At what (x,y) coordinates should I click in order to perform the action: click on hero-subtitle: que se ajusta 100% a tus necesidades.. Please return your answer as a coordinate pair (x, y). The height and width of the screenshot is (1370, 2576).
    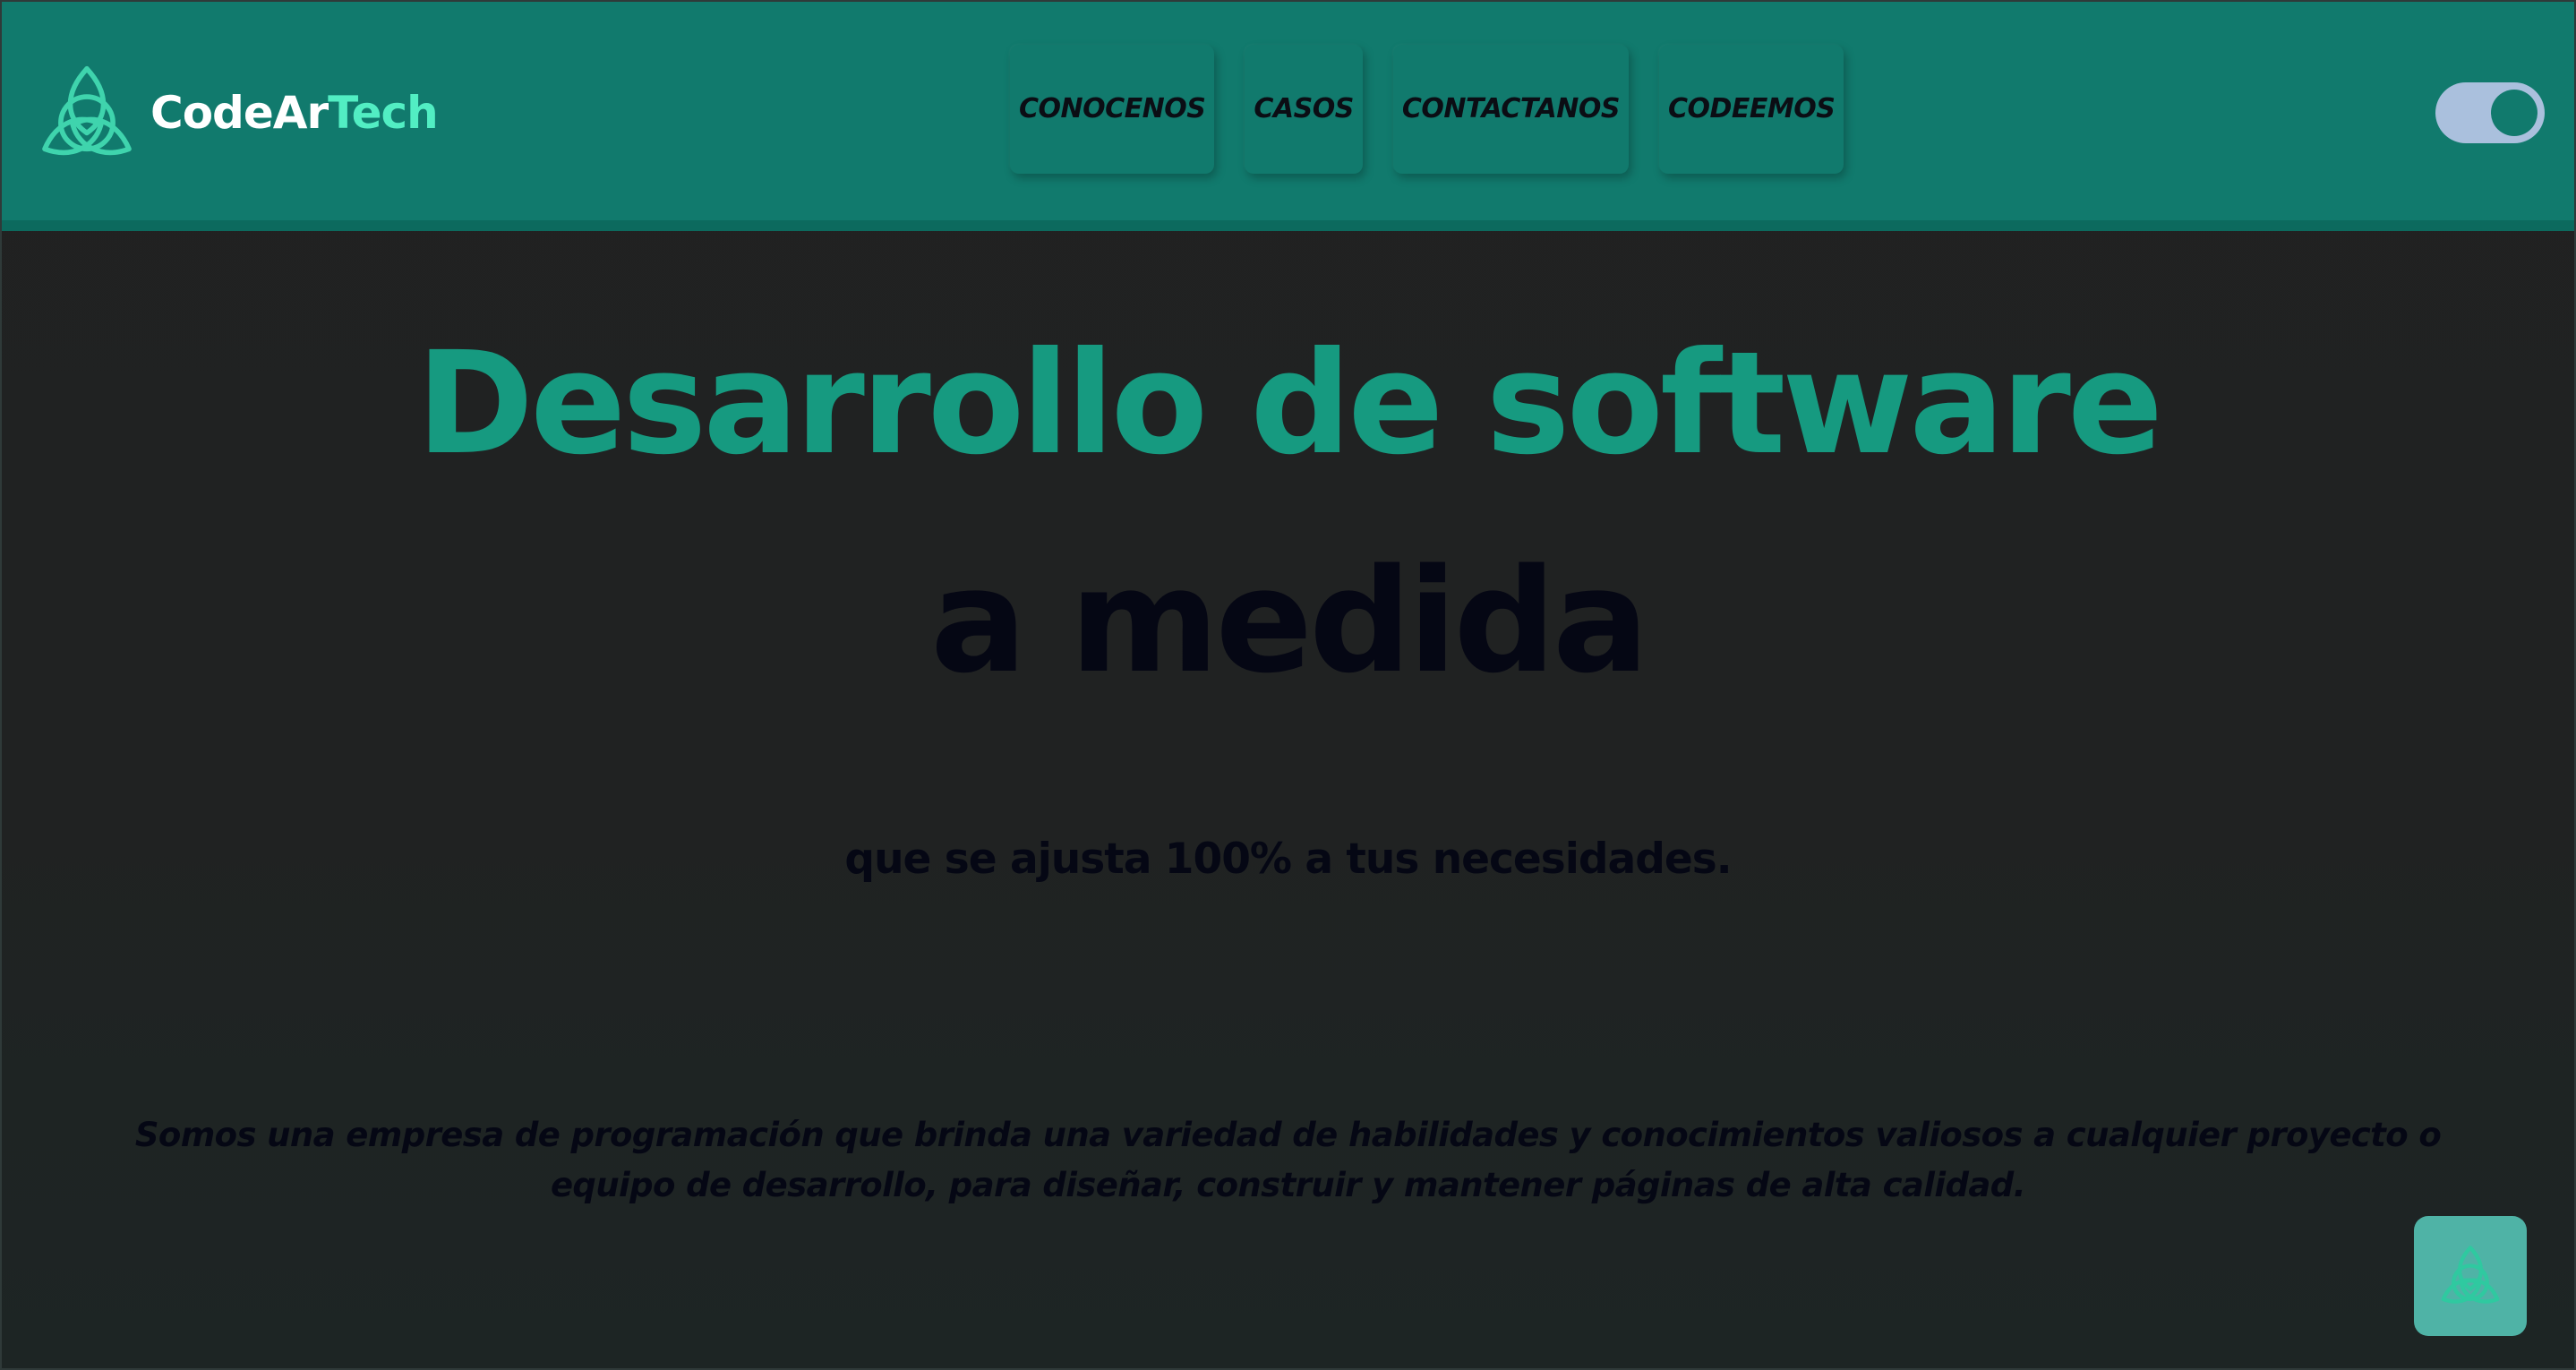
    Looking at the image, I should click on (1288, 860).